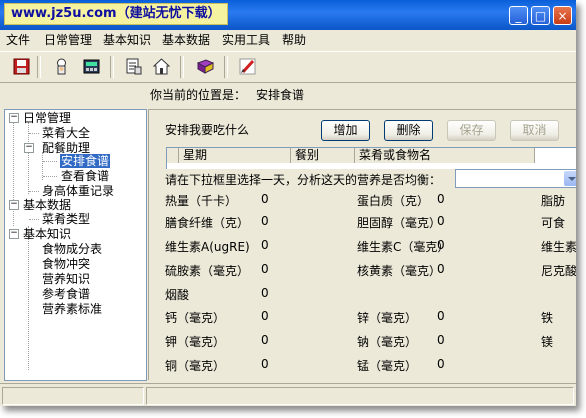 This screenshot has height=418, width=586. What do you see at coordinates (68, 40) in the screenshot?
I see `menu-daily: 日常管理` at bounding box center [68, 40].